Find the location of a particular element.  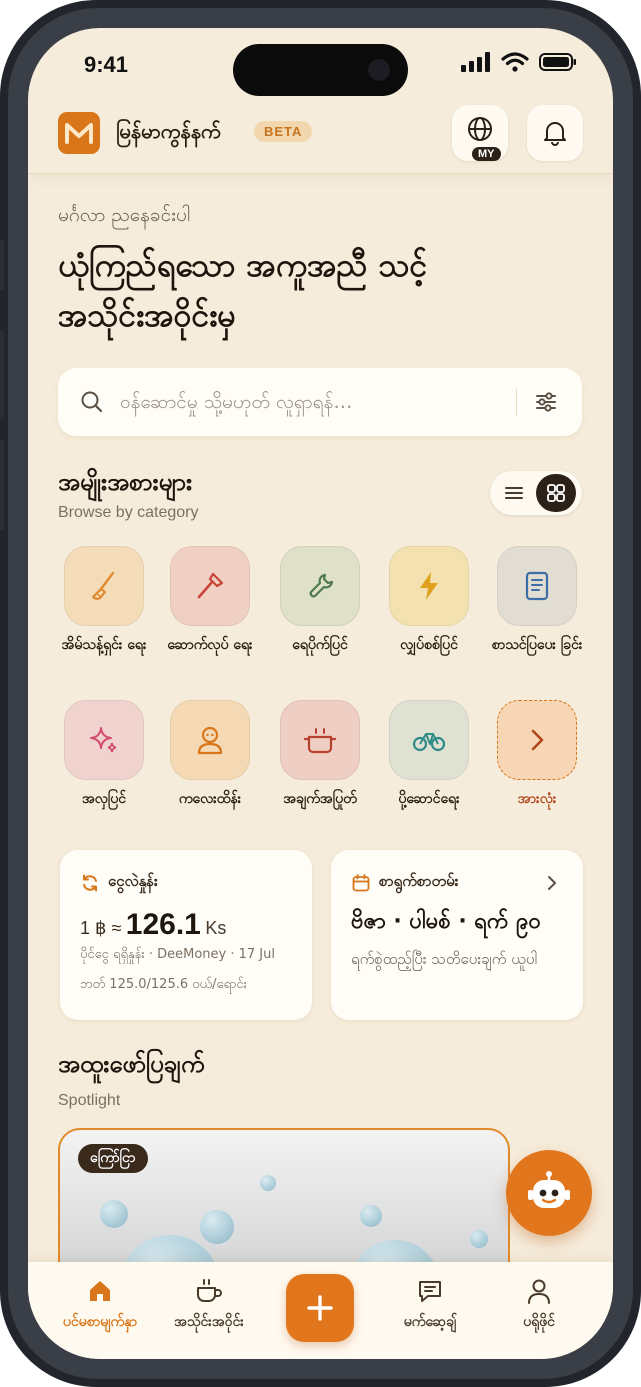

category-label: အလှပြင် is located at coordinates (104, 799).